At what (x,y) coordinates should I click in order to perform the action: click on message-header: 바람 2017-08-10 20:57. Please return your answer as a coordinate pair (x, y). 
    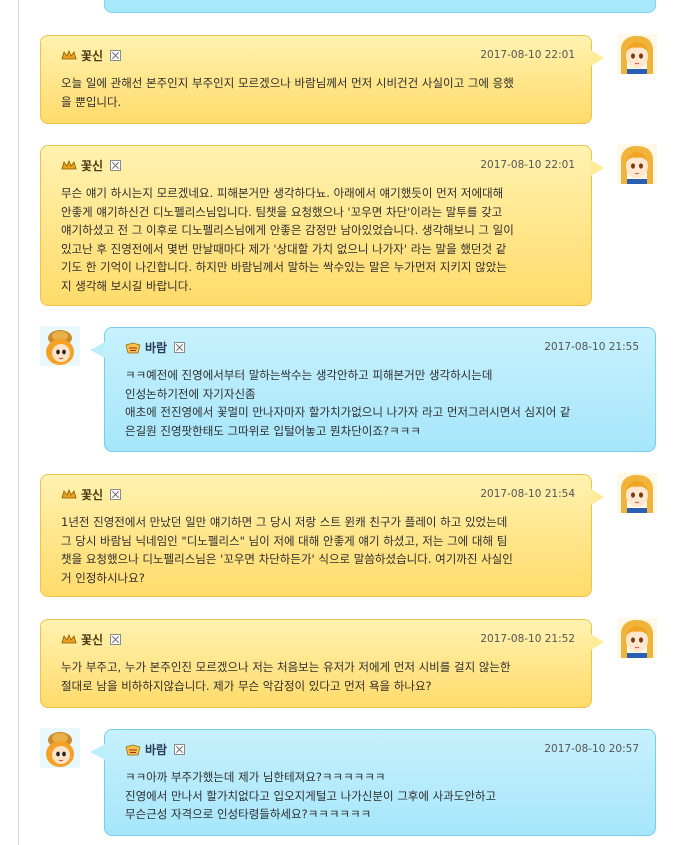
    Looking at the image, I should click on (382, 749).